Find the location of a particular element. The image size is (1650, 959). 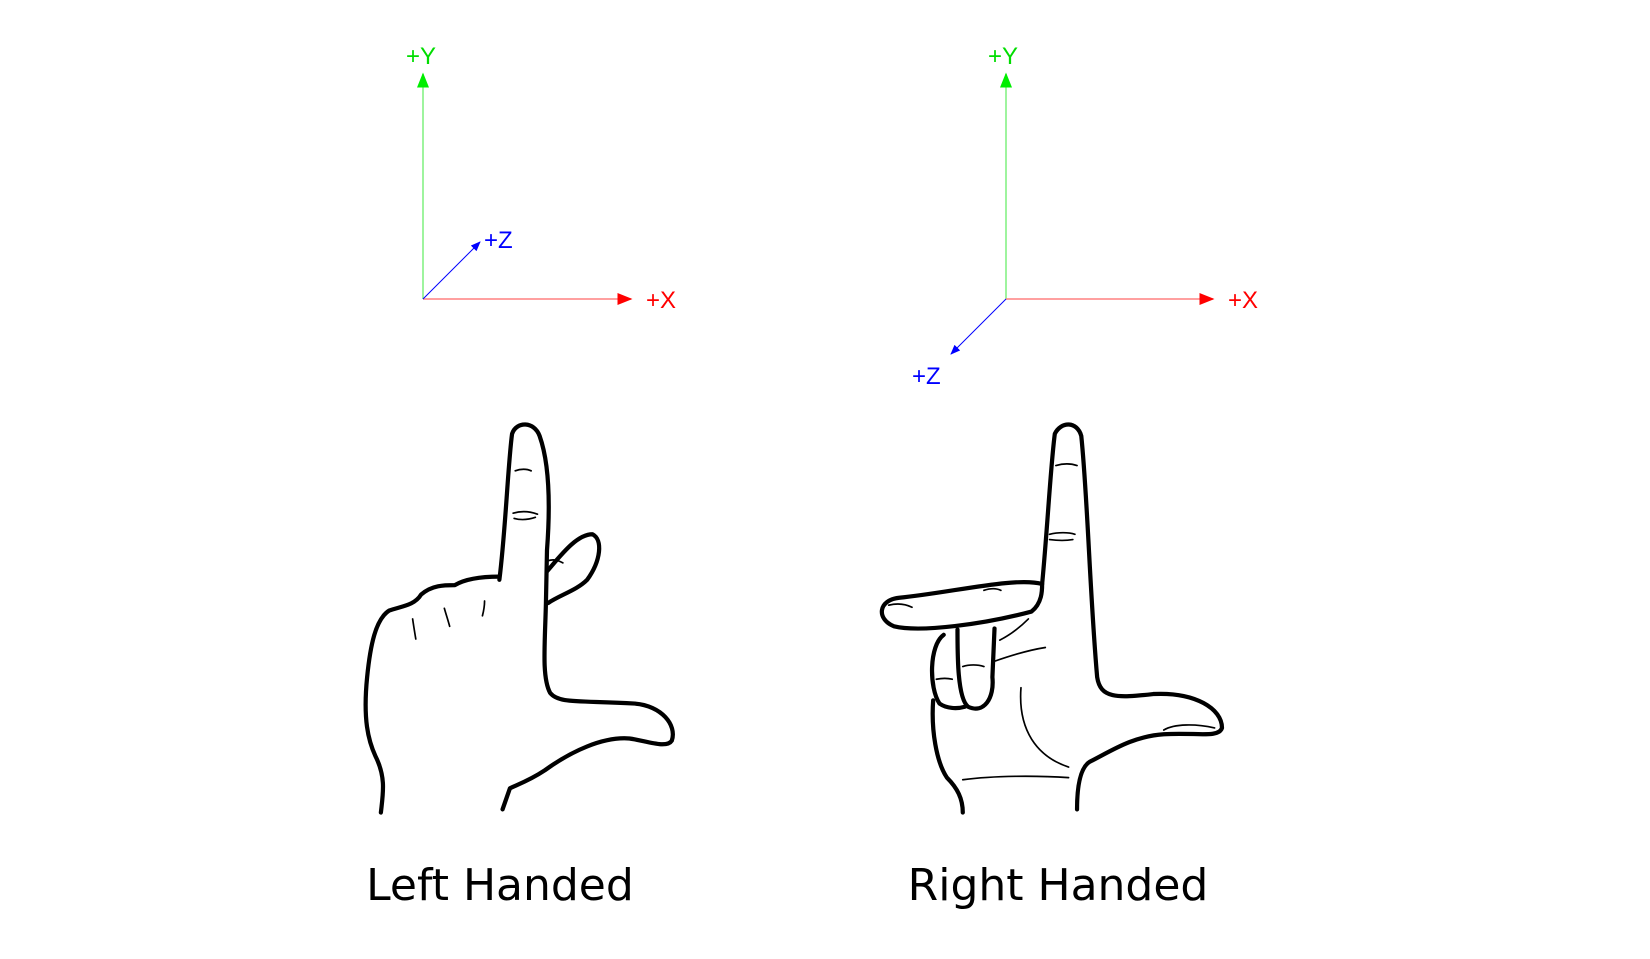

right-handed-axes: +Y +X +Z is located at coordinates (1085, 216).